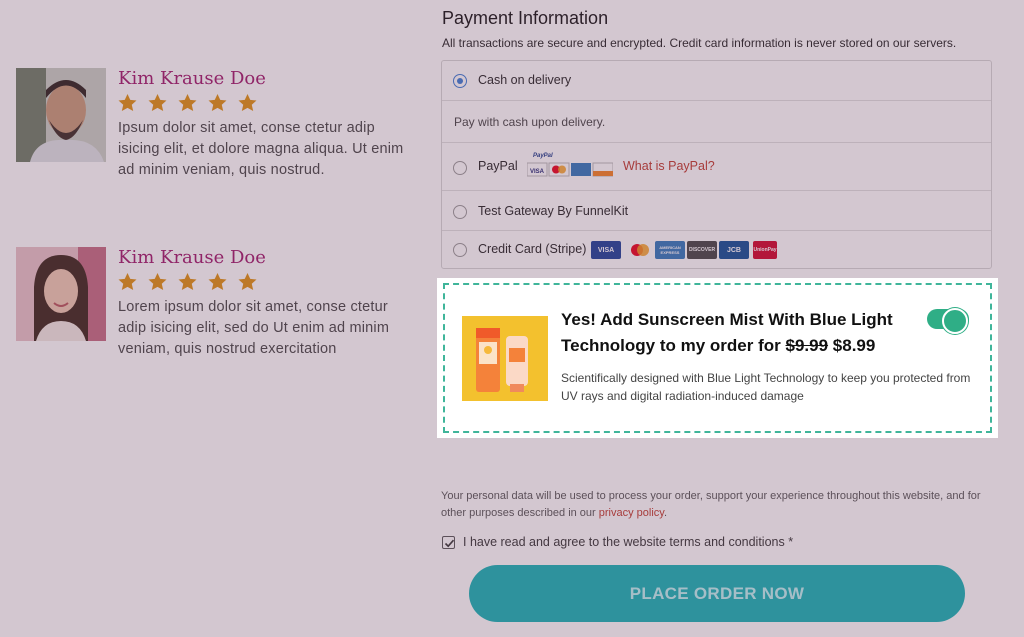 The height and width of the screenshot is (637, 1024). Describe the element at coordinates (530, 122) in the screenshot. I see `cod-description: Pay with cash upon delivery.` at that location.